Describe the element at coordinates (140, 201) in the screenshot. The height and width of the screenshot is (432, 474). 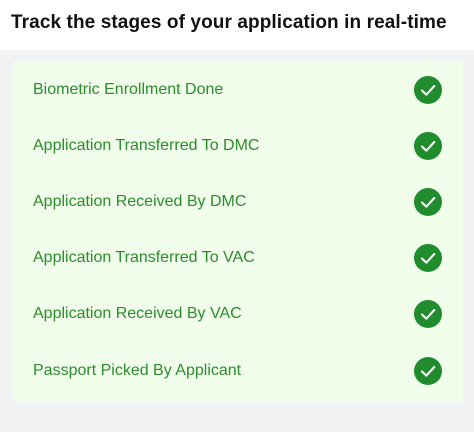
I see `stage-label: Application Received By DMC` at that location.